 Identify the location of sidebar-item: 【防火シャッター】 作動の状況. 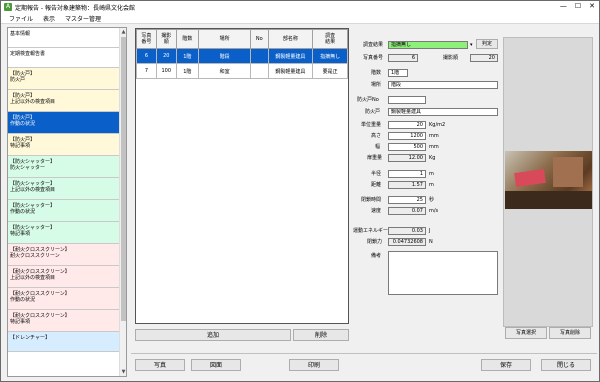
(64, 211).